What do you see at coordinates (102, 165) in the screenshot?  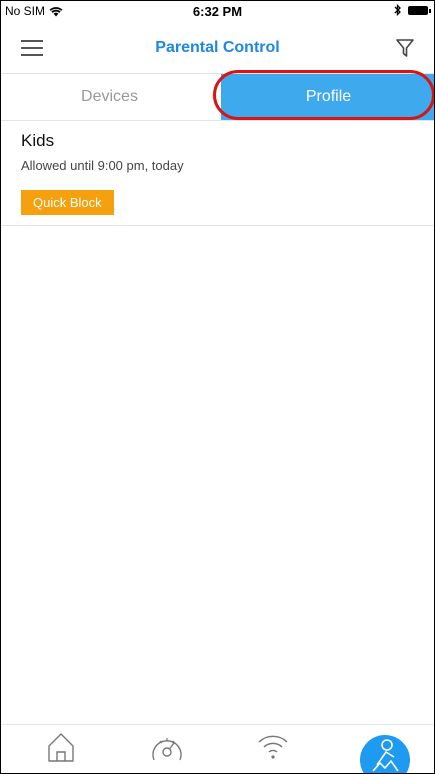 I see `profile-status: Allowed until 9:00 pm, today` at bounding box center [102, 165].